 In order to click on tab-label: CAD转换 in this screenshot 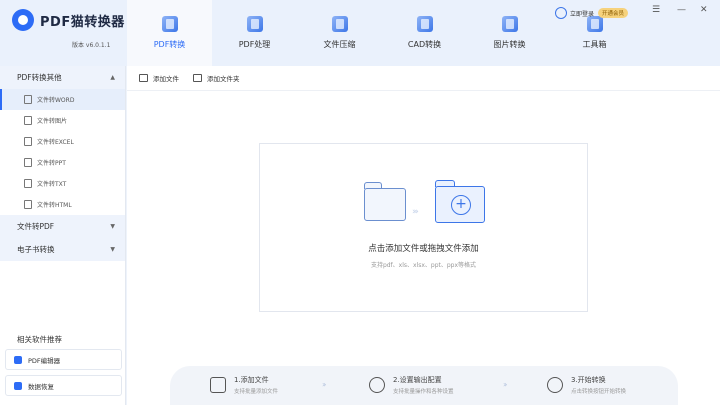, I will do `click(424, 44)`.